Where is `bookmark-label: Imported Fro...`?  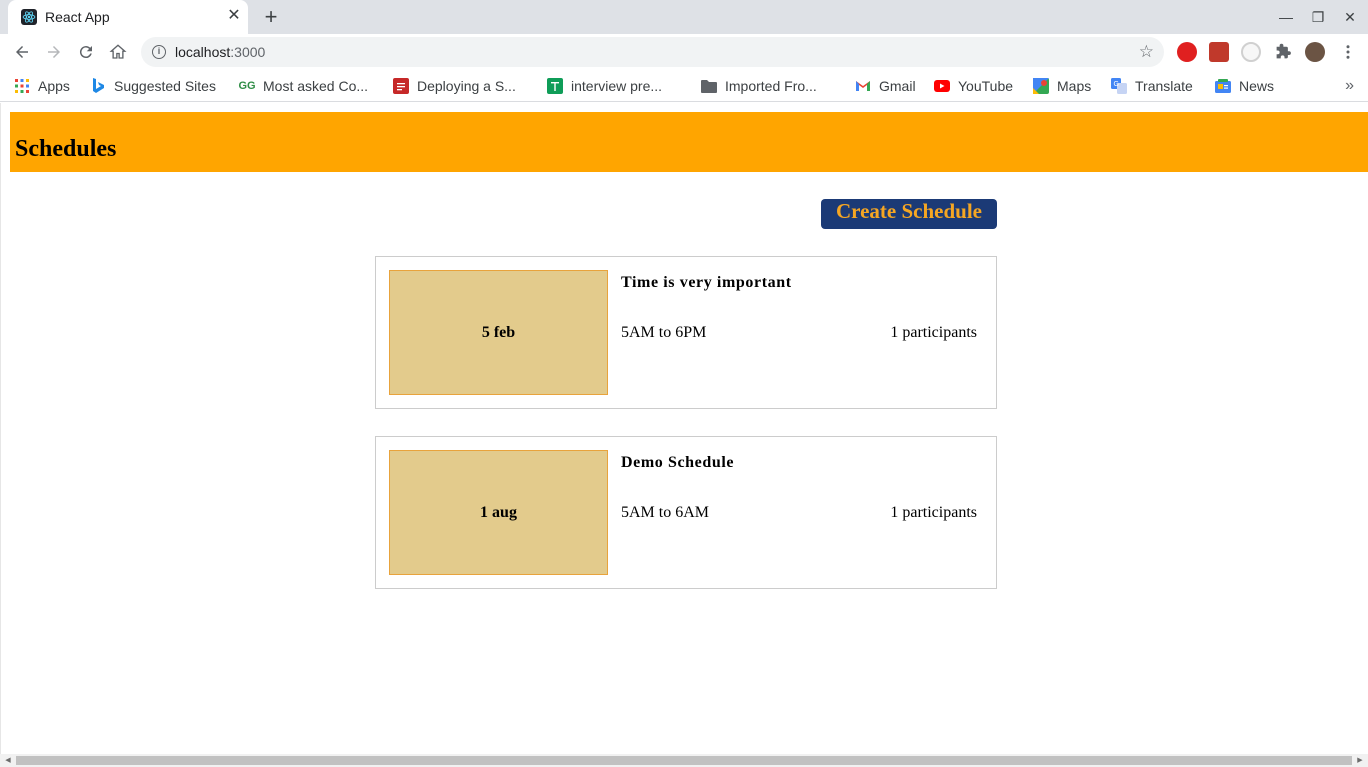 bookmark-label: Imported Fro... is located at coordinates (771, 86).